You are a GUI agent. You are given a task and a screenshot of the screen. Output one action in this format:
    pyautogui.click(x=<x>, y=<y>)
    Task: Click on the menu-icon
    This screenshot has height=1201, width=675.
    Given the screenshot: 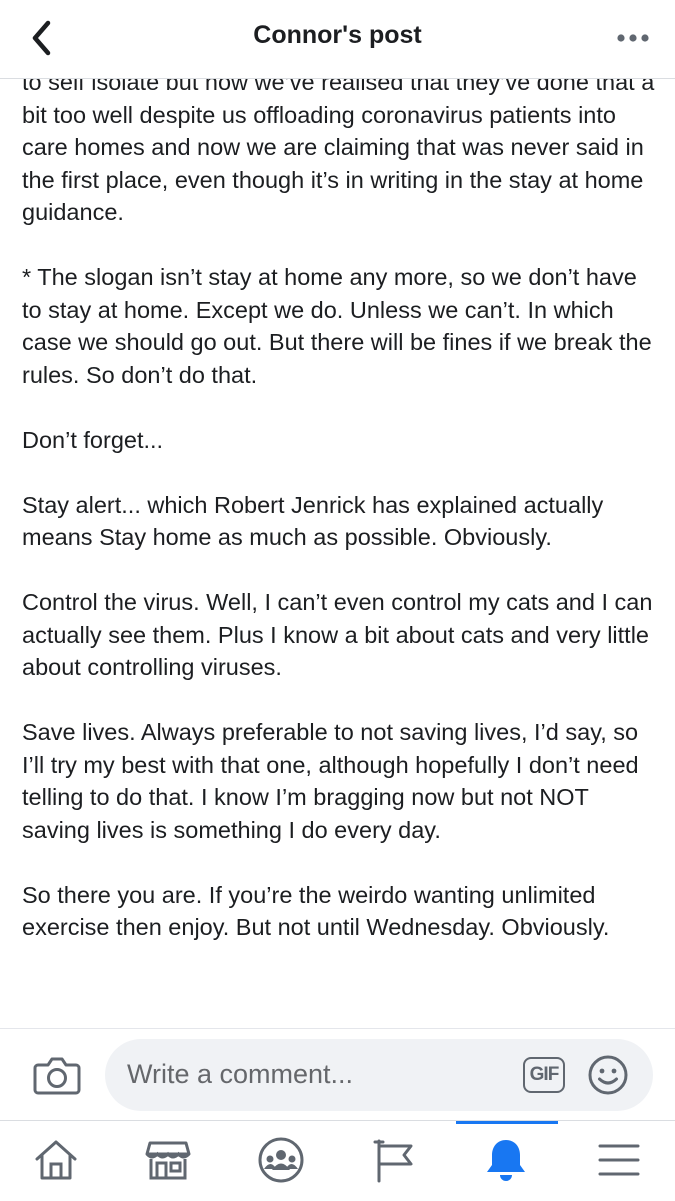 What is the action you would take?
    pyautogui.click(x=619, y=1160)
    